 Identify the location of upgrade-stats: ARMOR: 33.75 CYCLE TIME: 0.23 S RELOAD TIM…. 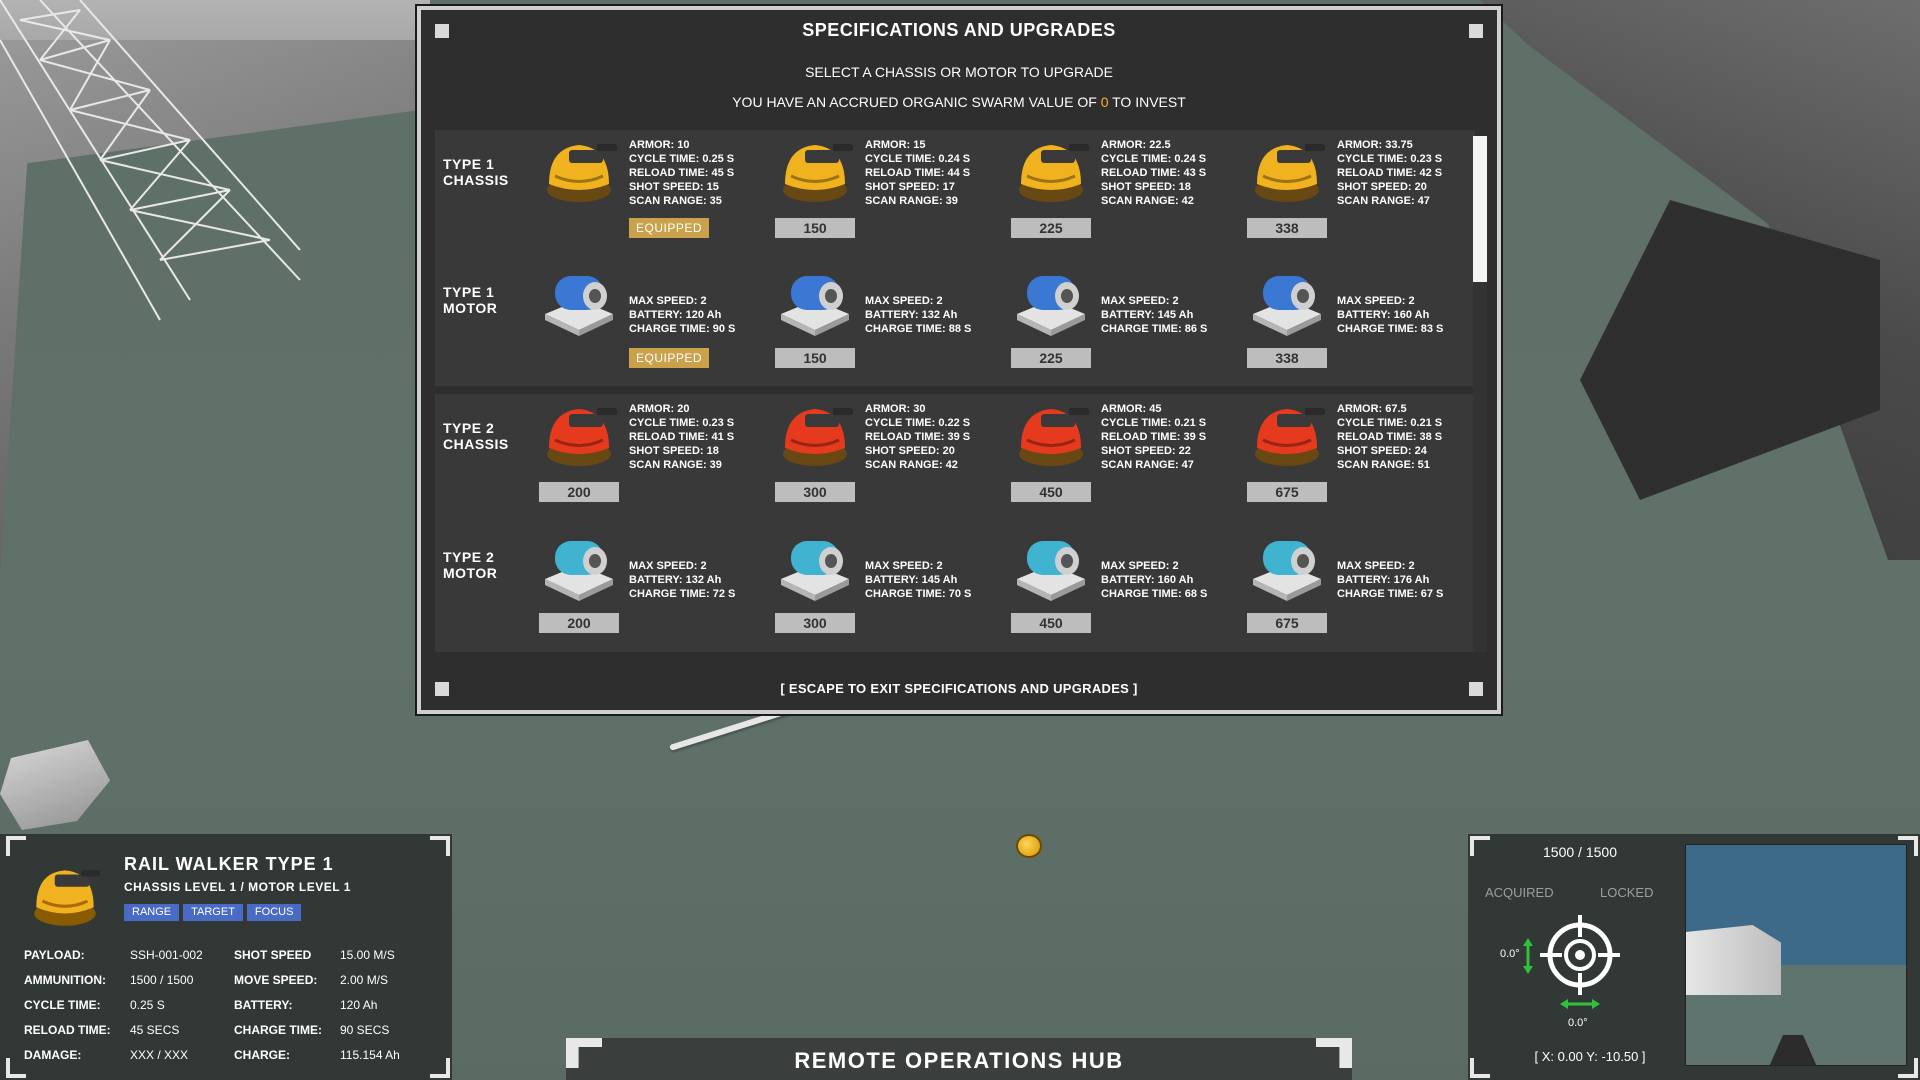
(1389, 173).